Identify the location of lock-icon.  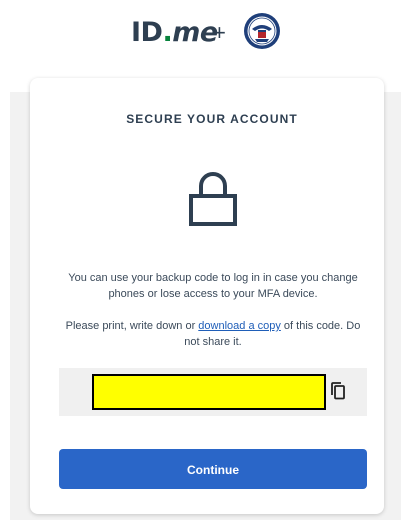
(213, 199).